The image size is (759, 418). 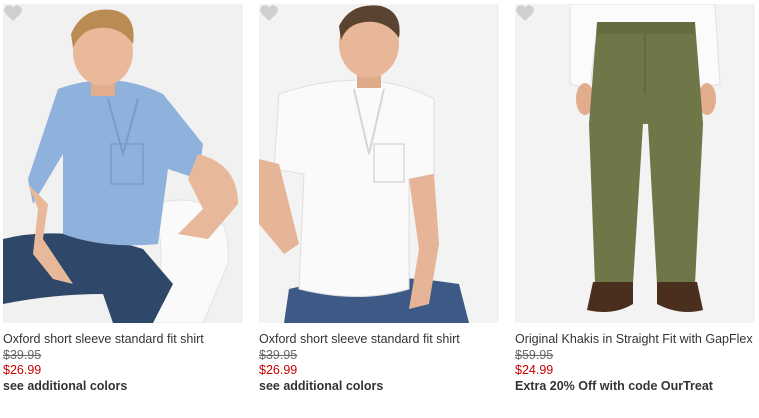 What do you see at coordinates (534, 354) in the screenshot?
I see `original-price: $59.95` at bounding box center [534, 354].